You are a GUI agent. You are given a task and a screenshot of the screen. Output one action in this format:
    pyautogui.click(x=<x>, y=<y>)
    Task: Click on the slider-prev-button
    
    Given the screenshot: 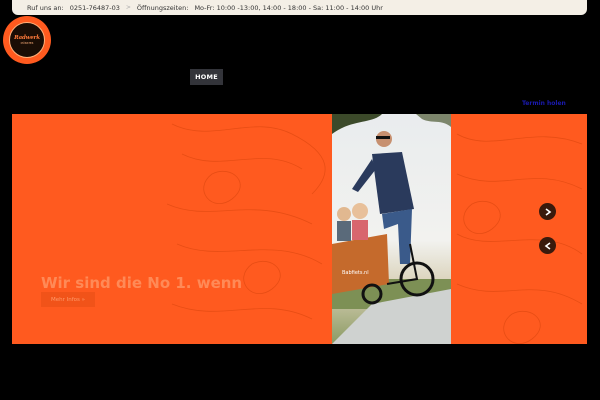 What is the action you would take?
    pyautogui.click(x=547, y=245)
    